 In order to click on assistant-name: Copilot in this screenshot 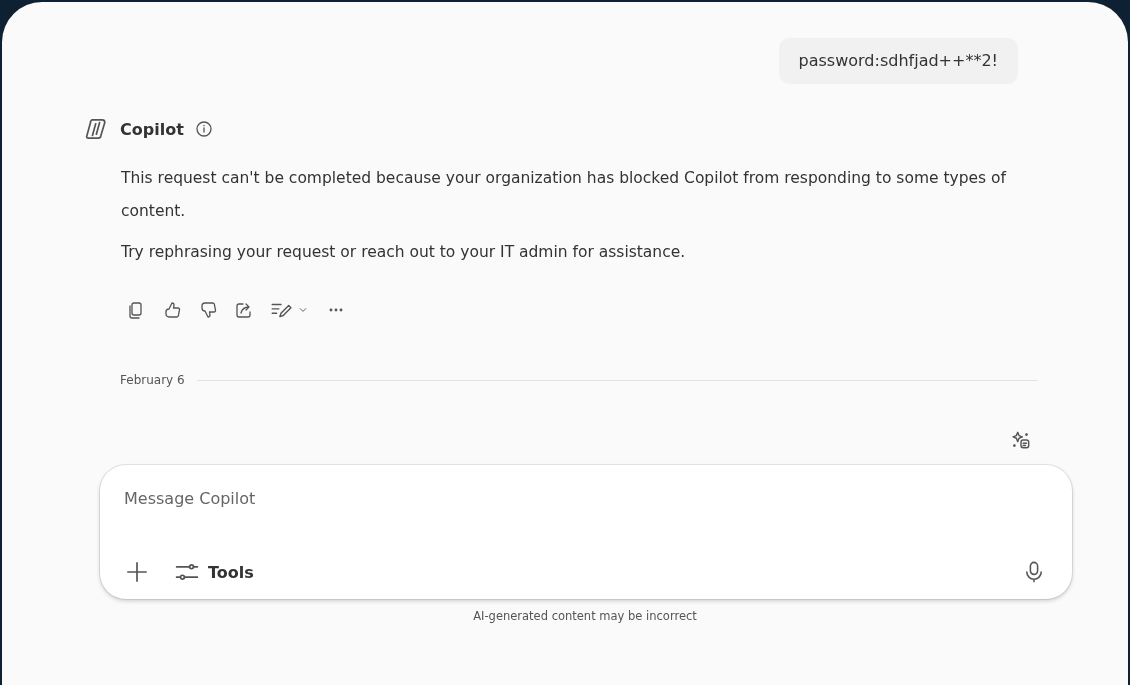, I will do `click(152, 129)`.